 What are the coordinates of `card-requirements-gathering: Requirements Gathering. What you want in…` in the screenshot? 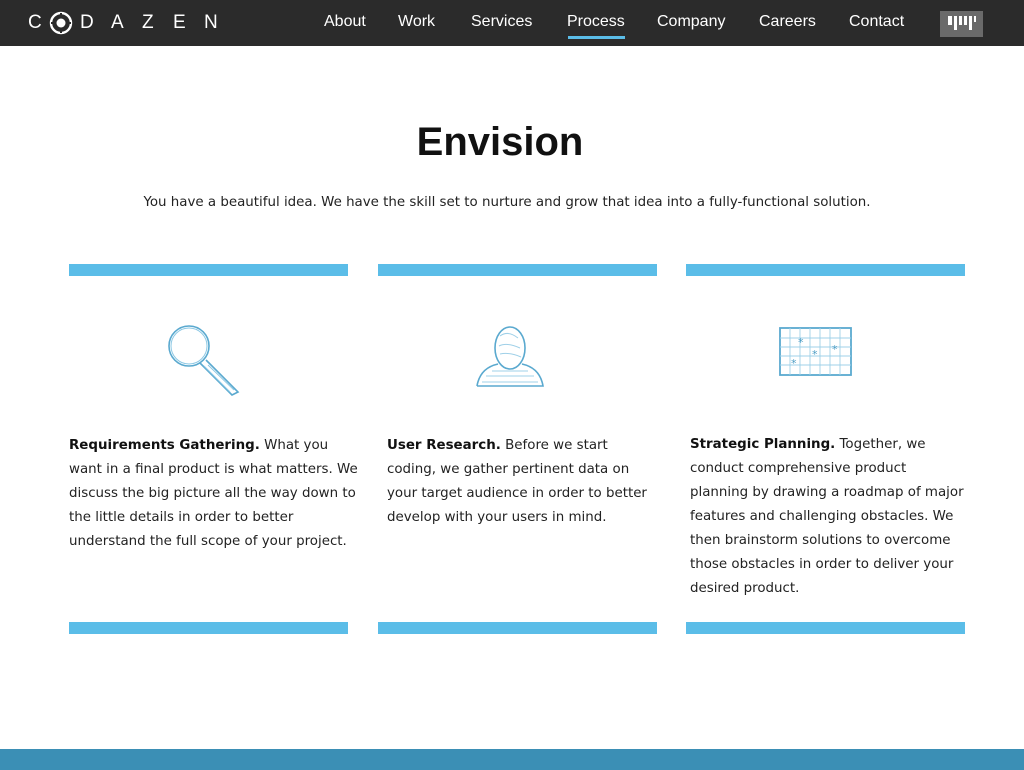 It's located at (214, 494).